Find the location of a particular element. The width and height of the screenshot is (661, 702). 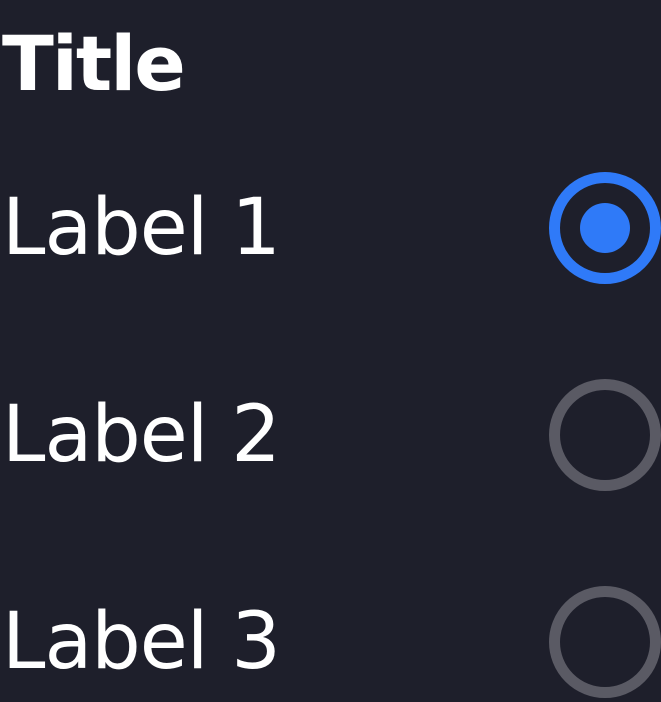

radio-option-label: Label 1 is located at coordinates (141, 228).